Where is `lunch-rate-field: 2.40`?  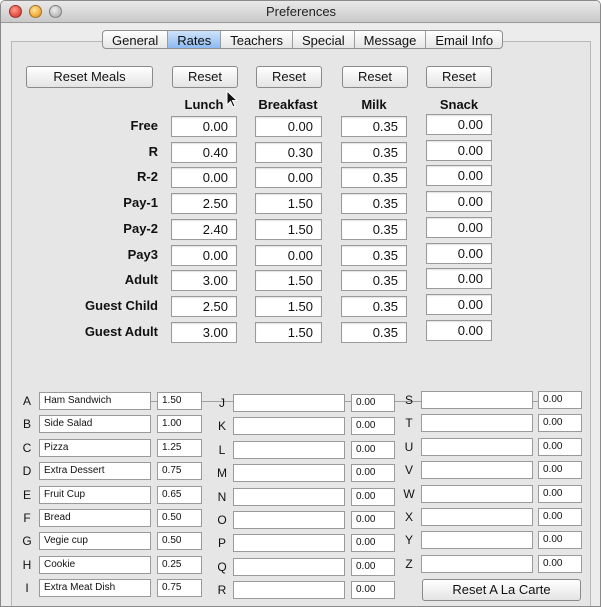
lunch-rate-field: 2.40 is located at coordinates (204, 229).